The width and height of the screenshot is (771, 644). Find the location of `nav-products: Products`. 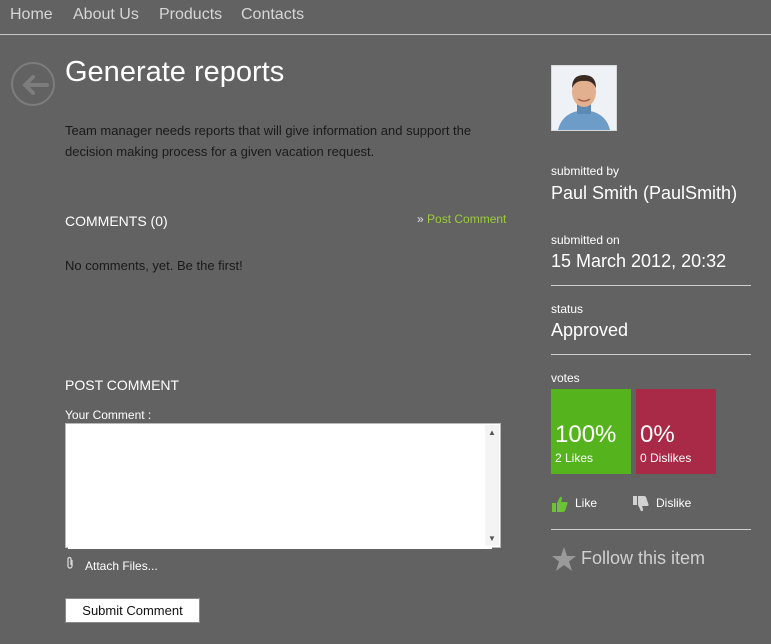

nav-products: Products is located at coordinates (190, 15).